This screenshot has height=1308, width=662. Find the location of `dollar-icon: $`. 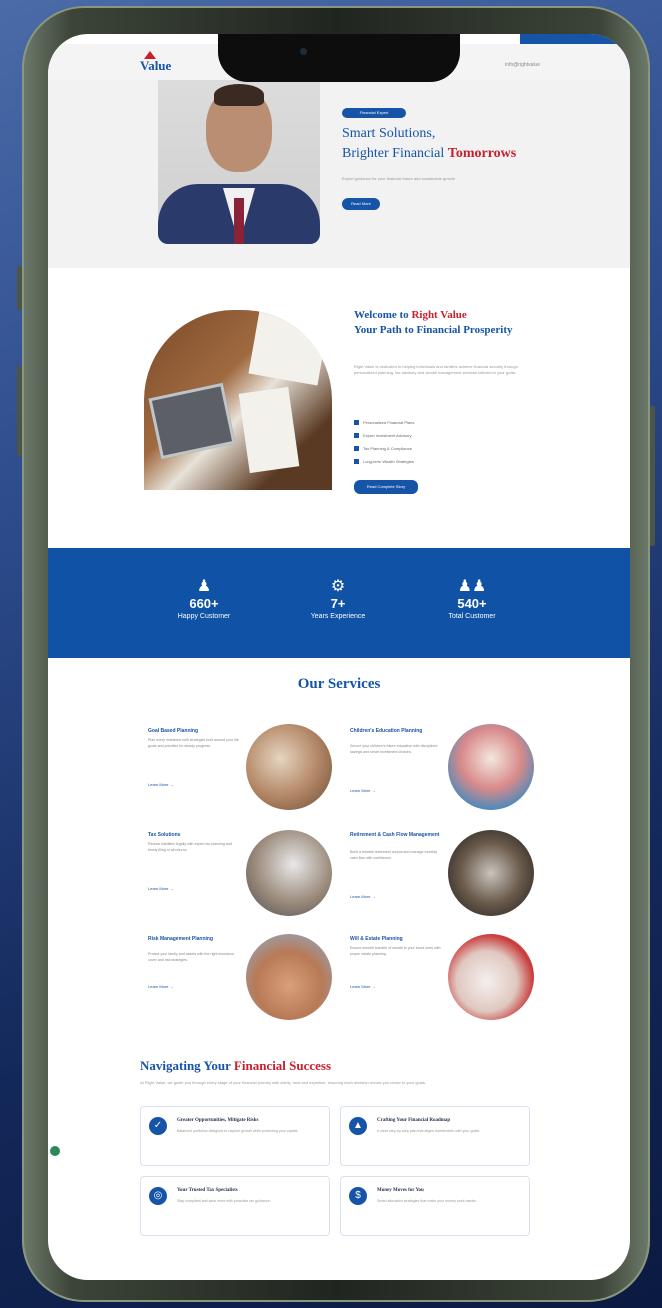

dollar-icon: $ is located at coordinates (358, 1196).